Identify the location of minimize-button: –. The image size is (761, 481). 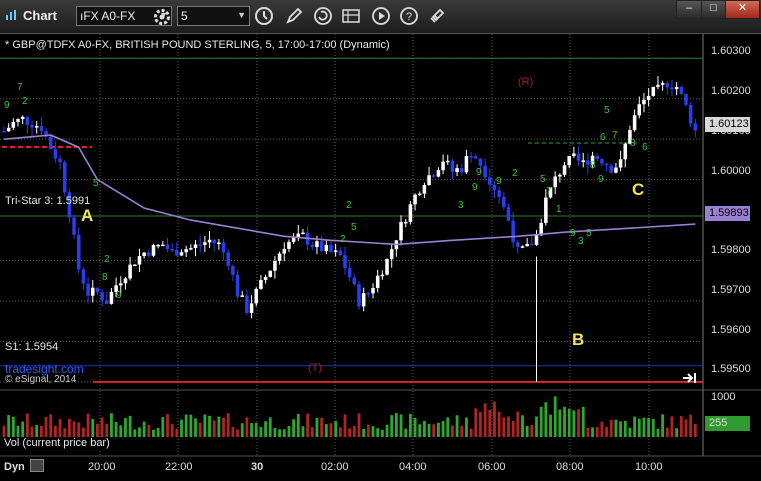
(689, 9).